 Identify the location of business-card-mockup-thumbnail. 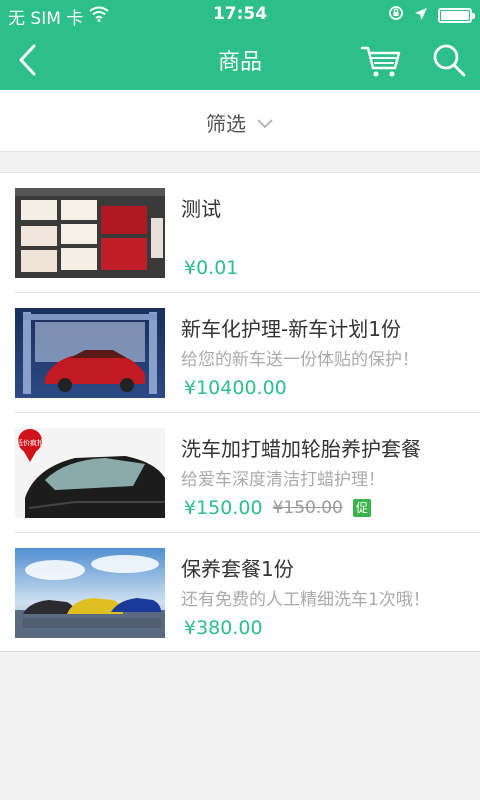
(90, 233).